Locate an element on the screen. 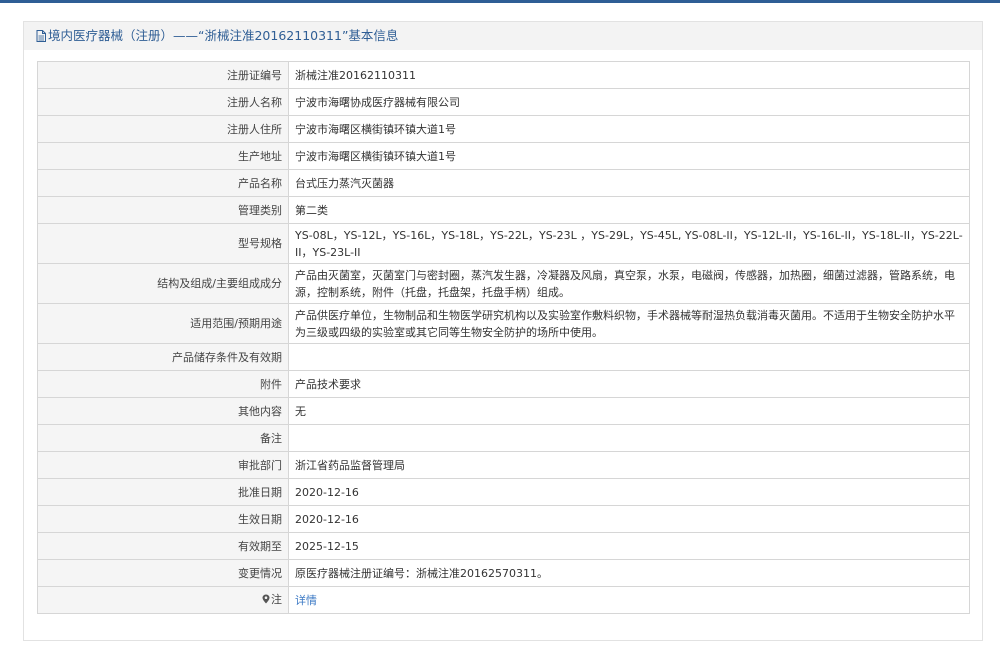 The height and width of the screenshot is (657, 1000). table-row: 备注 is located at coordinates (503, 438).